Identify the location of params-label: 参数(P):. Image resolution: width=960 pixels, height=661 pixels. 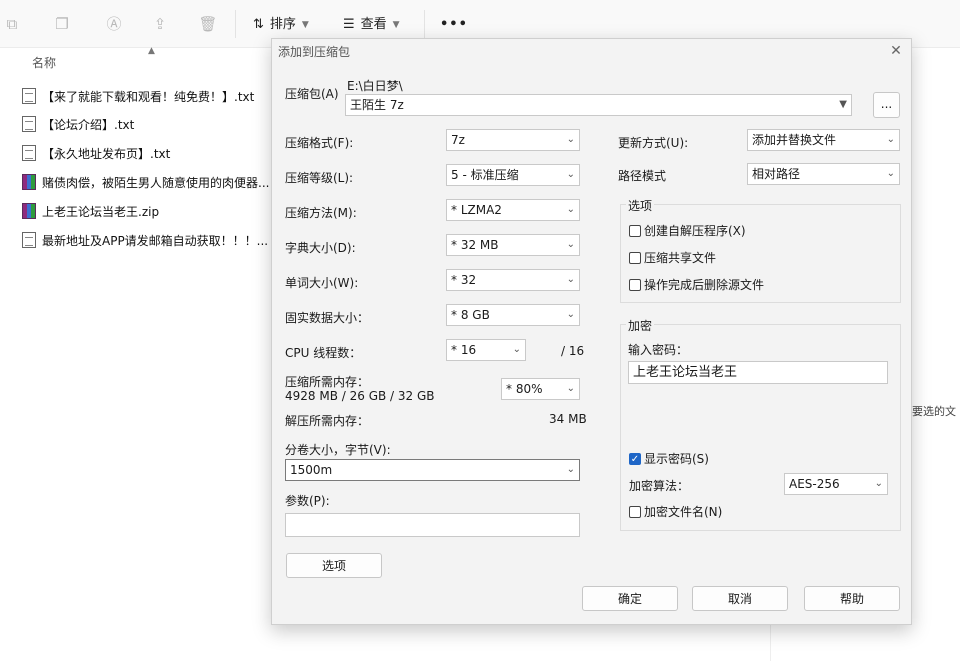
(307, 501).